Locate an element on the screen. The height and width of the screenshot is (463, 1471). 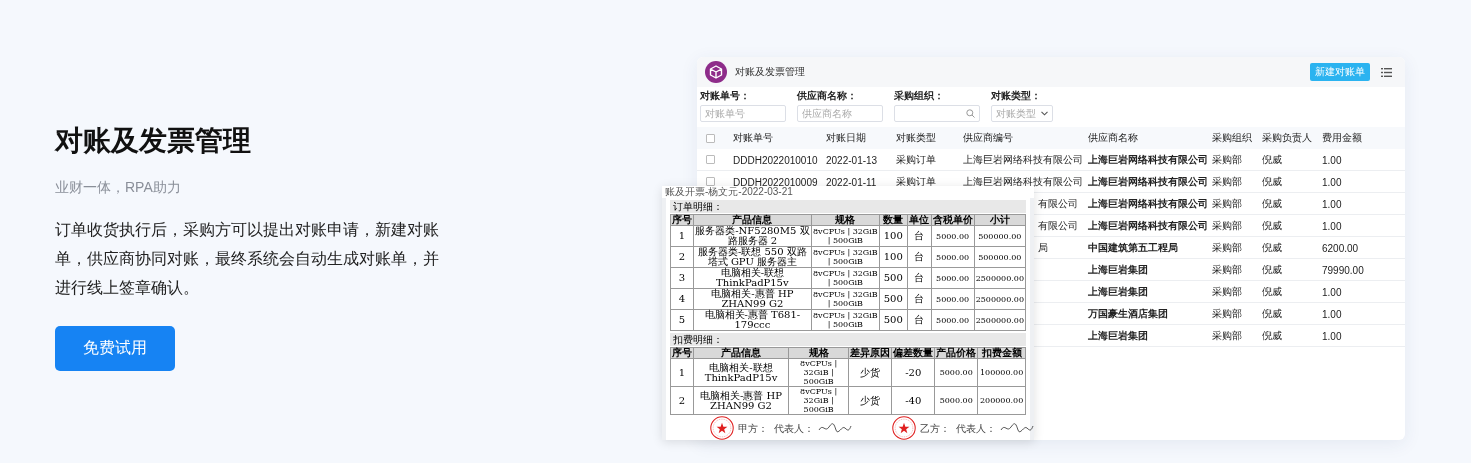
table-cell: 2022-01-13 is located at coordinates (852, 159).